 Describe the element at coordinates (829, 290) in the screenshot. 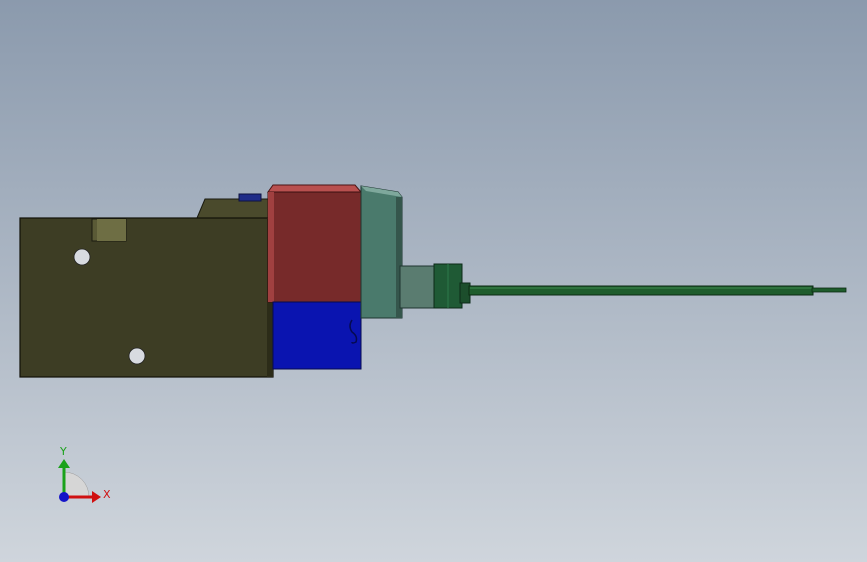

I see `probe-rod-tip` at that location.